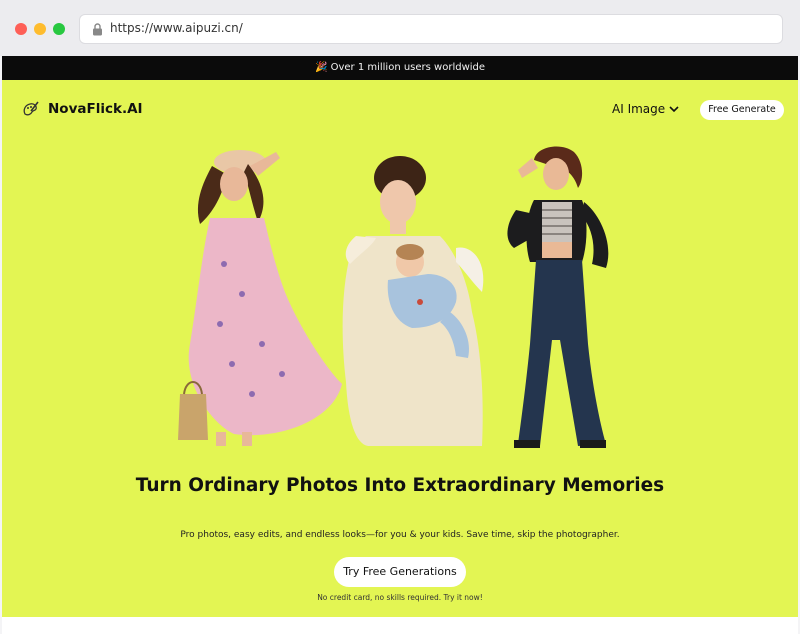  I want to click on try-free-generations-button: Try Free Generations, so click(400, 572).